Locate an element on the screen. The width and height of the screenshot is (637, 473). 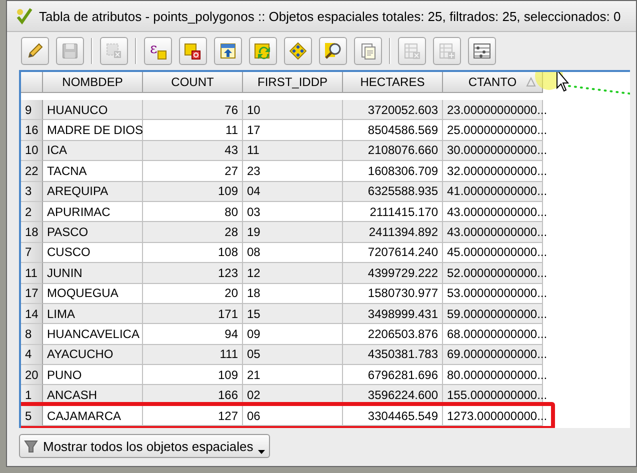
row-number: 22 is located at coordinates (32, 171).